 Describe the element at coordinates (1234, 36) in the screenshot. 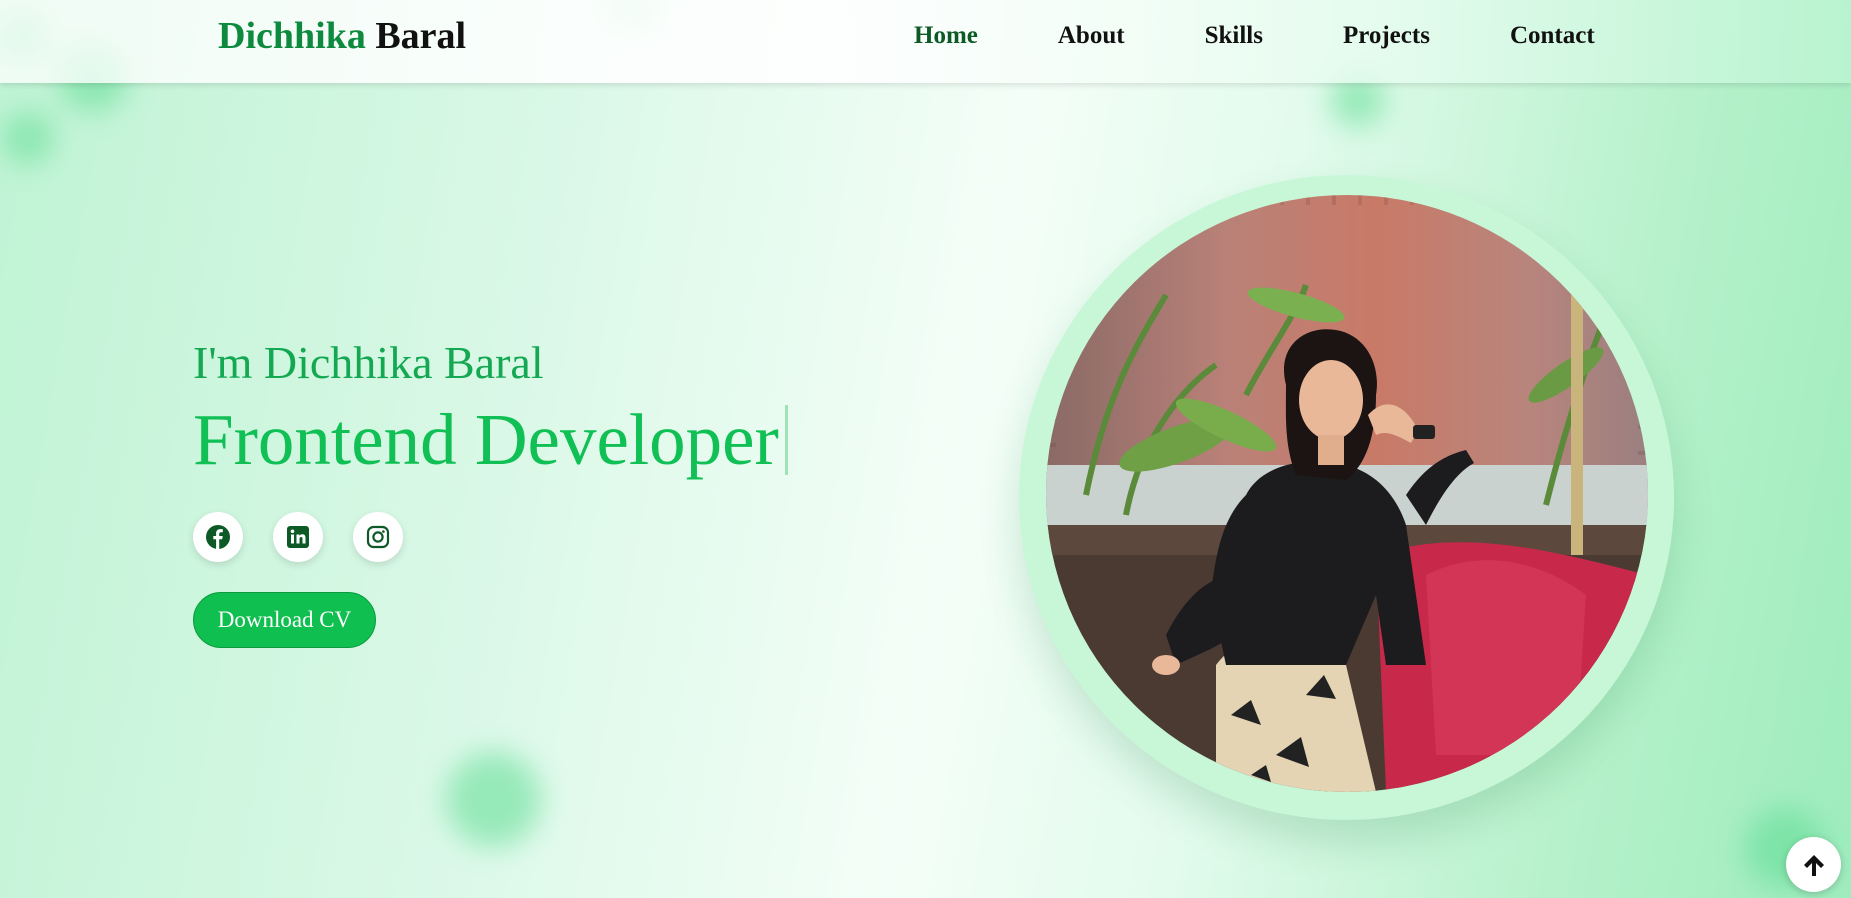

I see `nav-skills: Skills` at that location.